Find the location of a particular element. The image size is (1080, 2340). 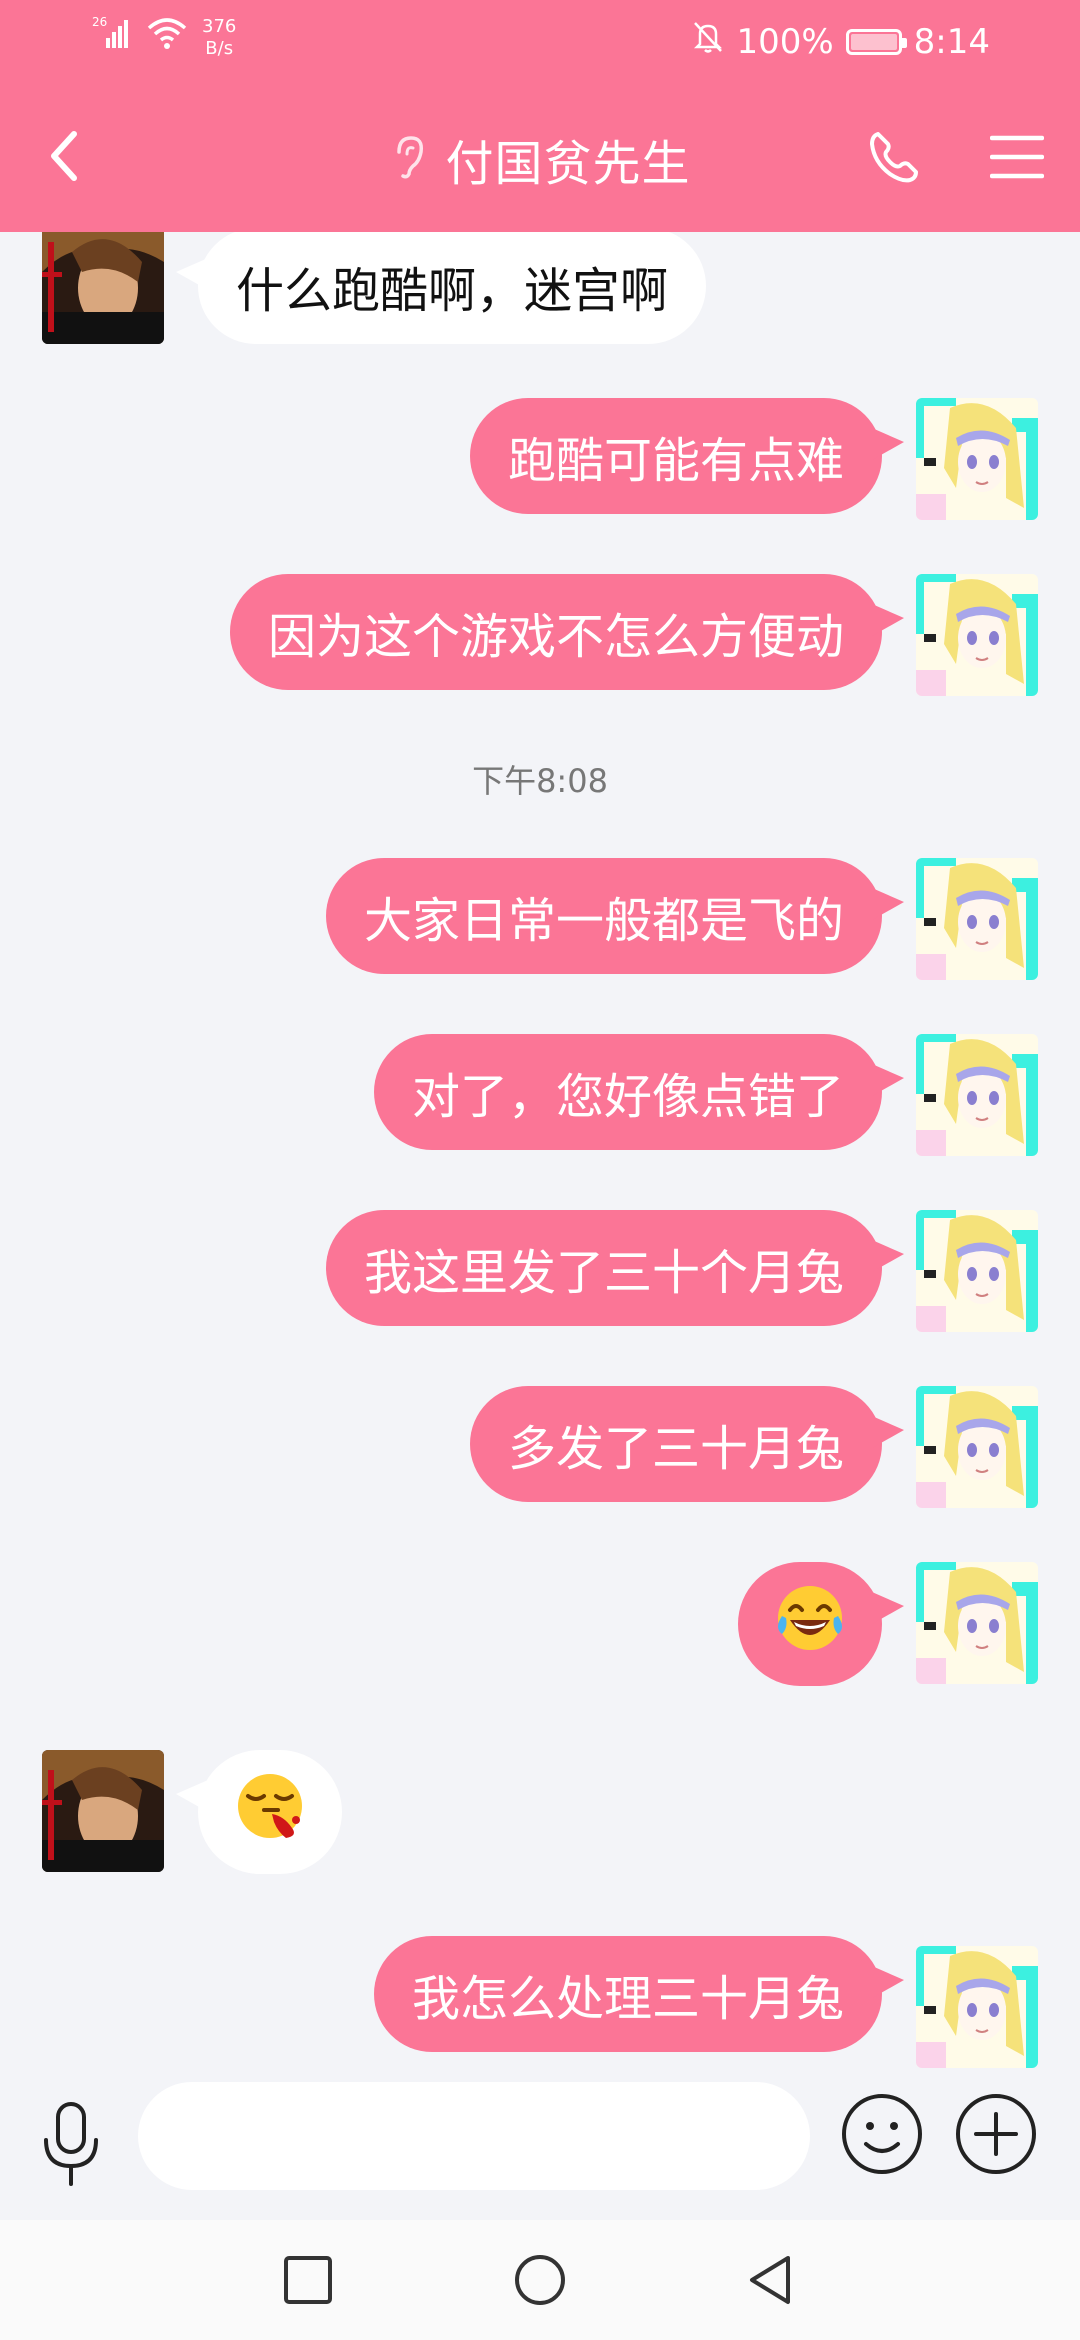

call-button is located at coordinates (894, 158).